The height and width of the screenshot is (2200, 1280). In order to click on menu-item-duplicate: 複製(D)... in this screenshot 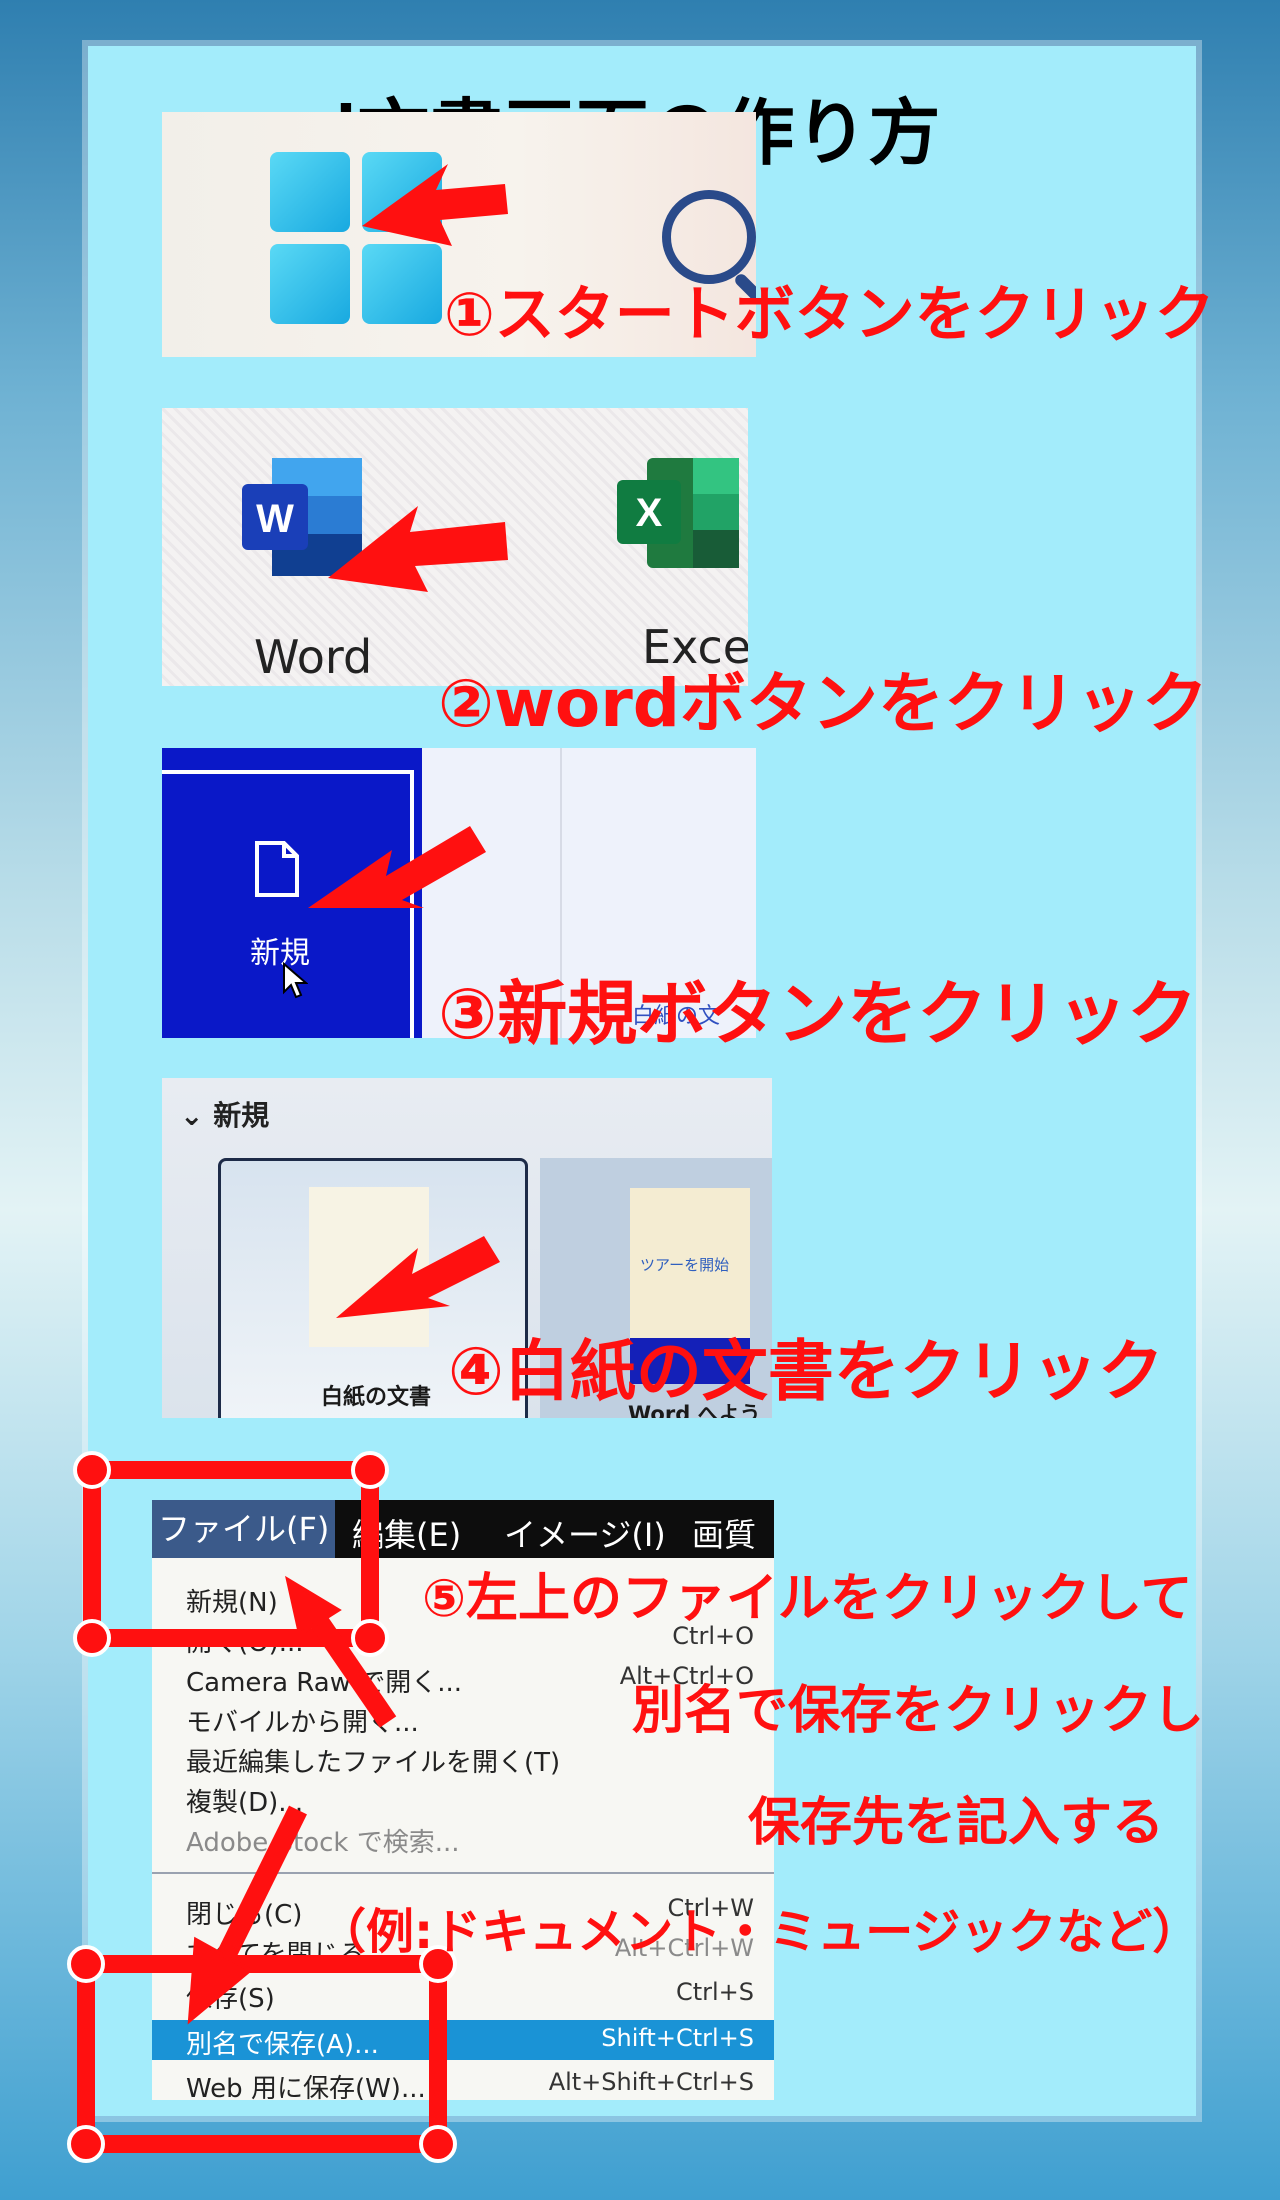, I will do `click(244, 1800)`.